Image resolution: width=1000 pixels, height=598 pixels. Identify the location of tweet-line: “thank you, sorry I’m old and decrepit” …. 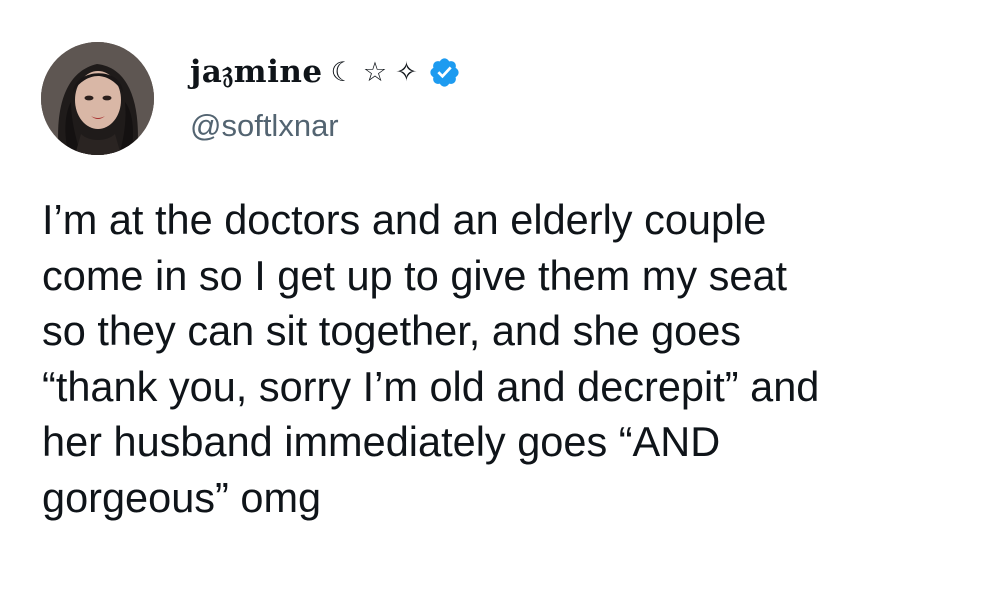
(431, 386).